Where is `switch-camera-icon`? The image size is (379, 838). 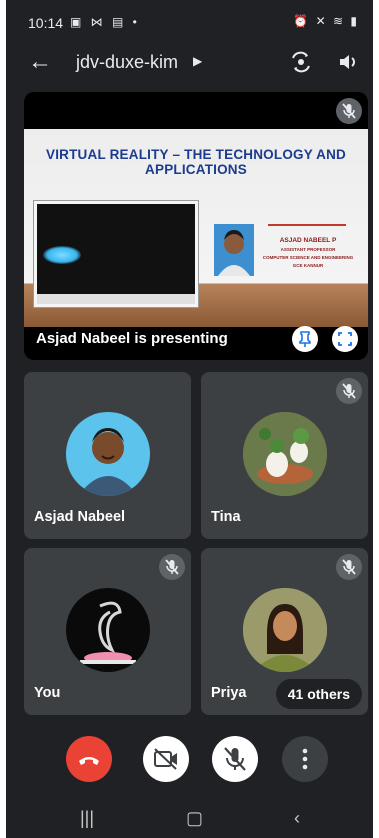 switch-camera-icon is located at coordinates (301, 62).